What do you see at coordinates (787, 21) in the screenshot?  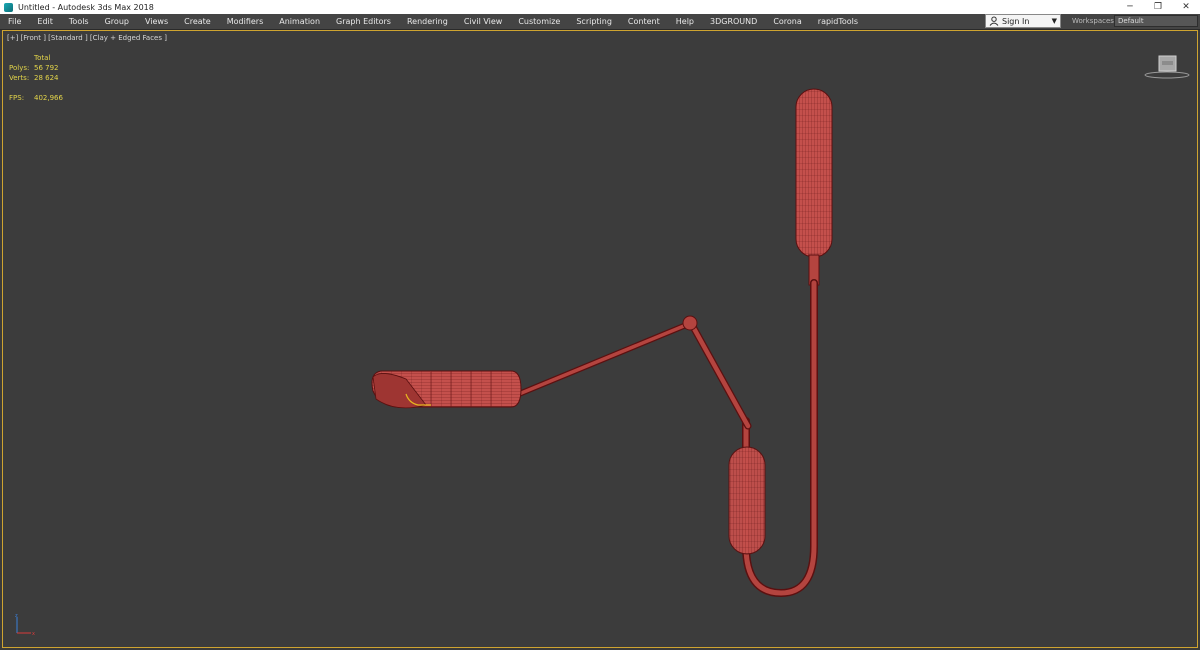 I see `menu-corona: Corona` at bounding box center [787, 21].